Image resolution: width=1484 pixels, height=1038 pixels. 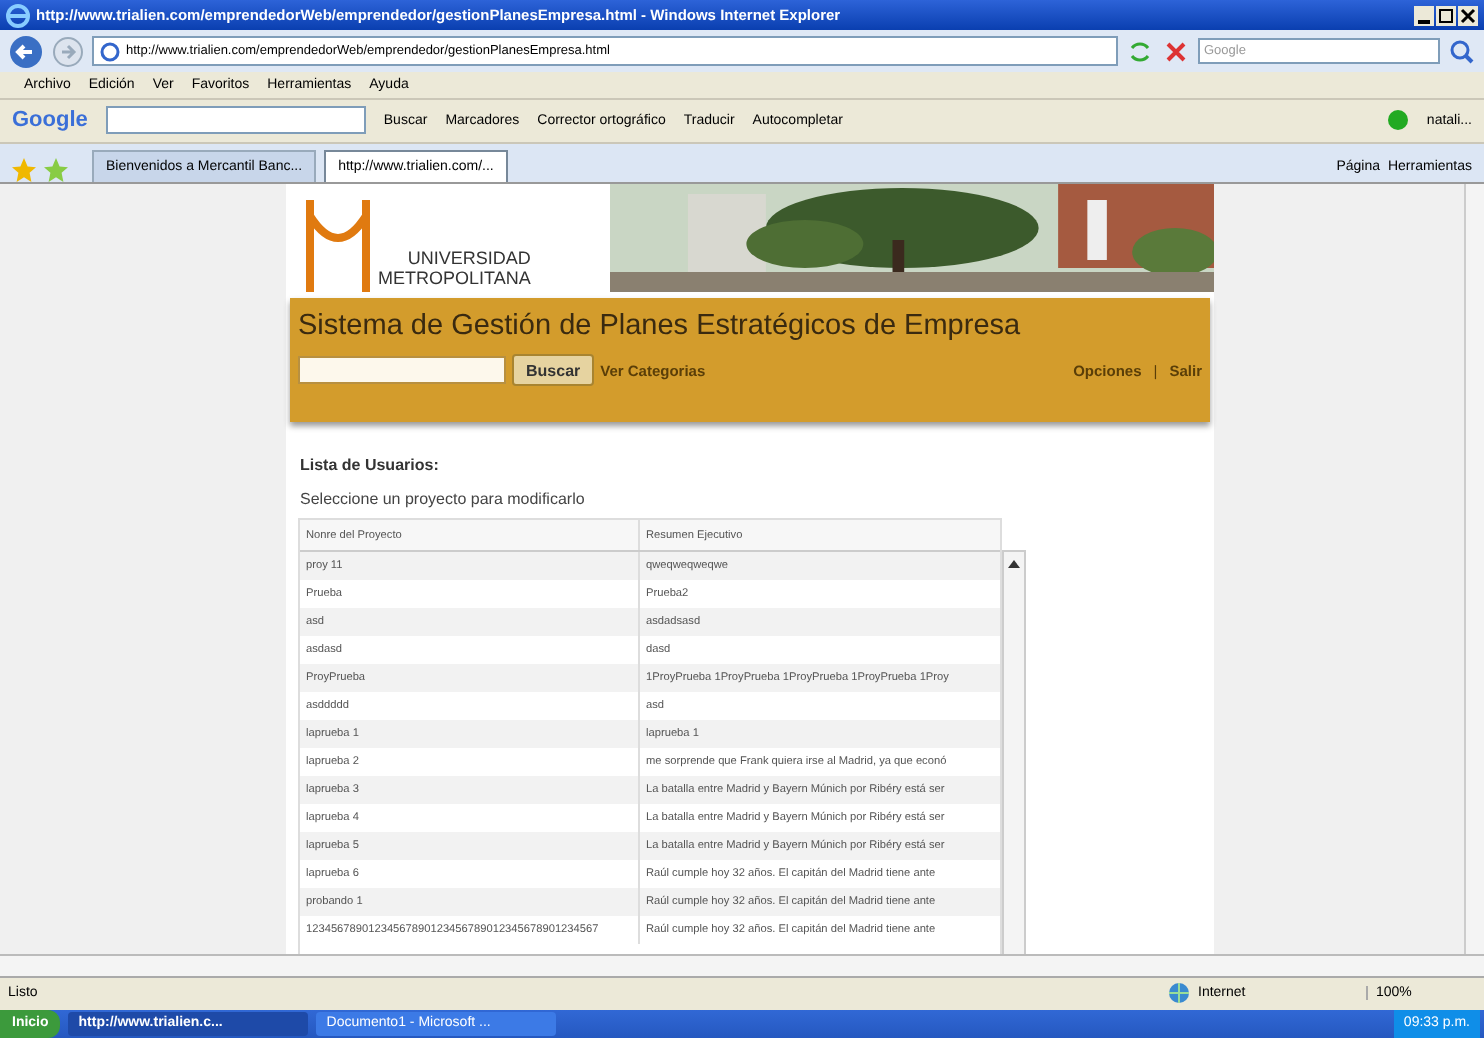 I want to click on university-name: UNIVERSIDAD, so click(x=469, y=258).